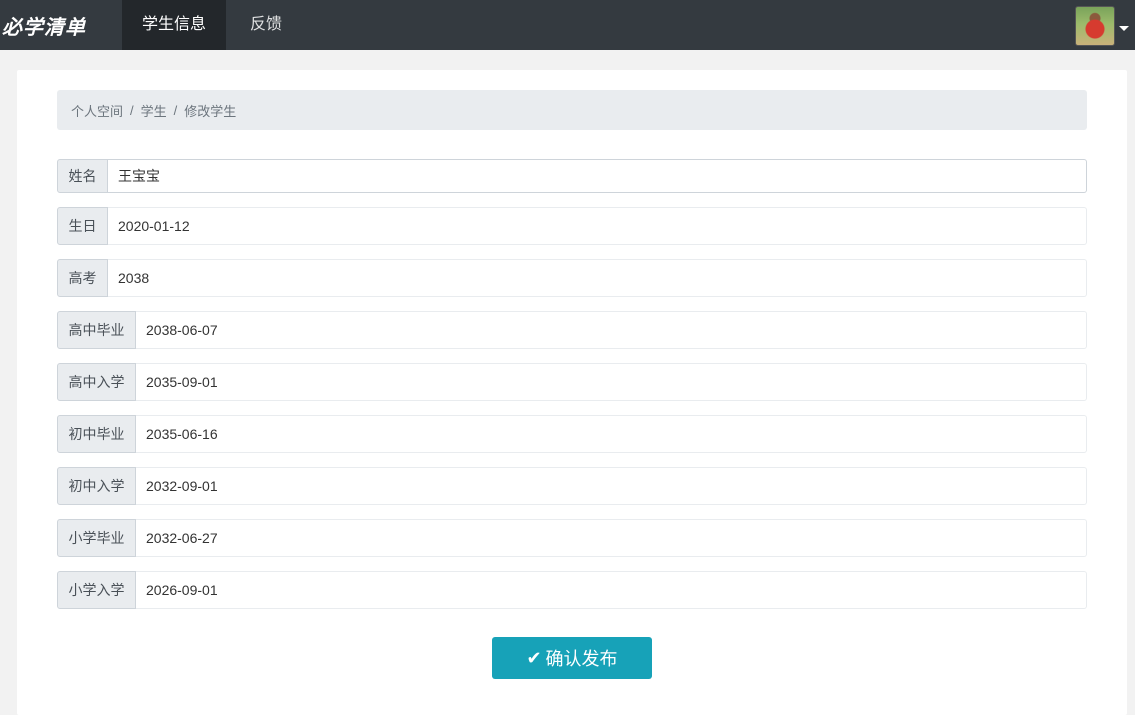 The image size is (1135, 715). I want to click on form-row-name: 姓名 王宝宝, so click(572, 178).